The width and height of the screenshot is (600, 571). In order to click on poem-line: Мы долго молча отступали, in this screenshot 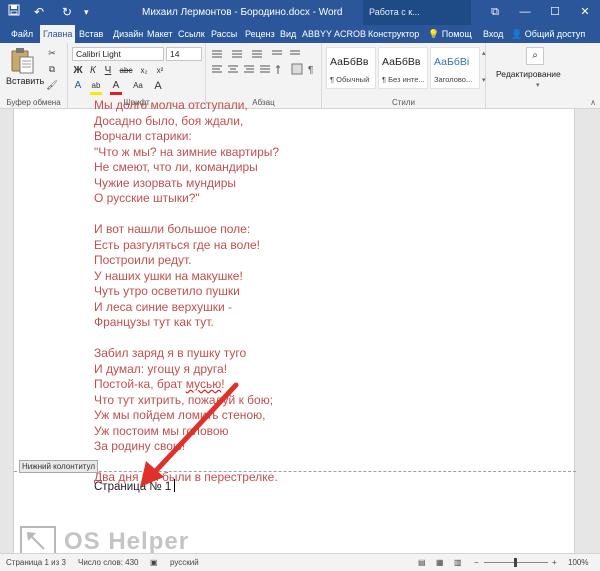, I will do `click(171, 105)`.